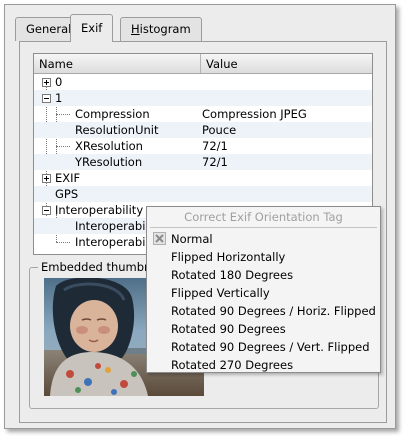  I want to click on tree-row-resolution-unit: ResolutionUnit Pouce, so click(203, 130).